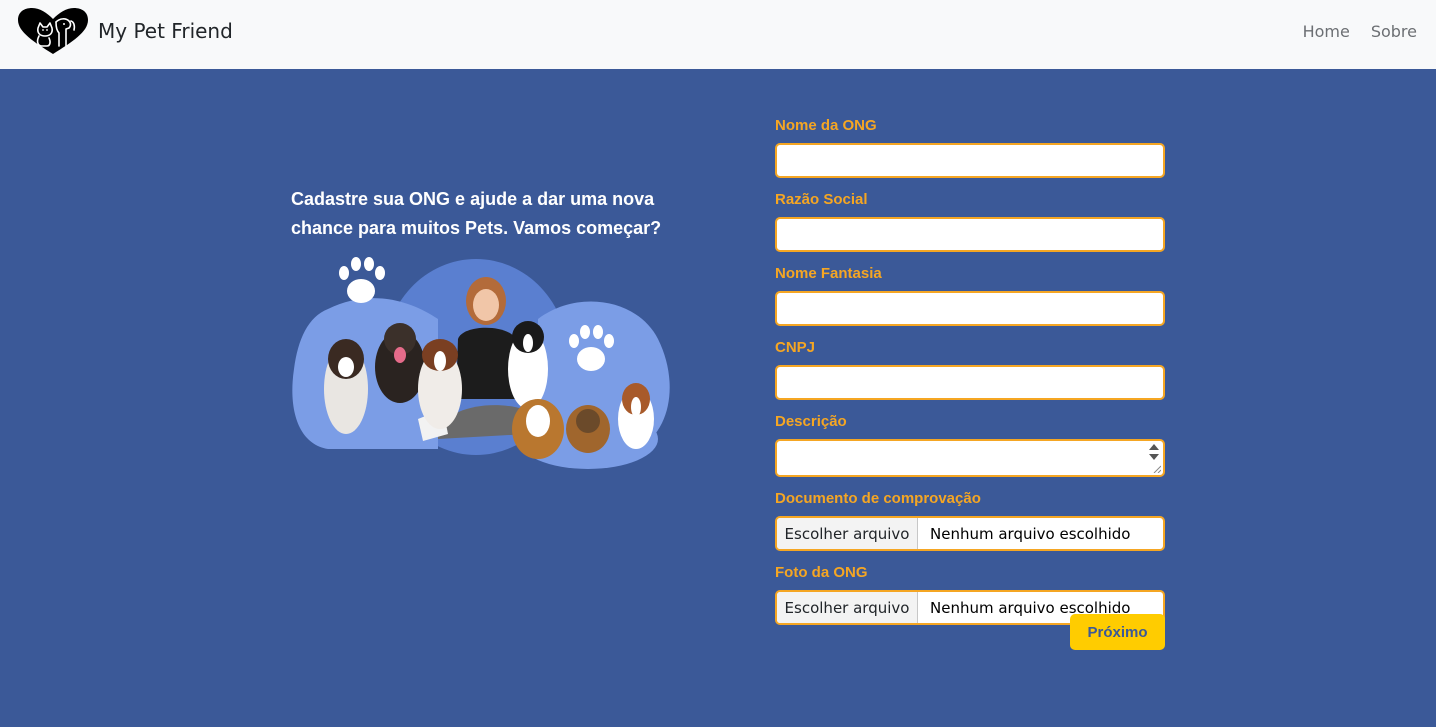 The height and width of the screenshot is (727, 1436). Describe the element at coordinates (346, 386) in the screenshot. I see `dog-left` at that location.